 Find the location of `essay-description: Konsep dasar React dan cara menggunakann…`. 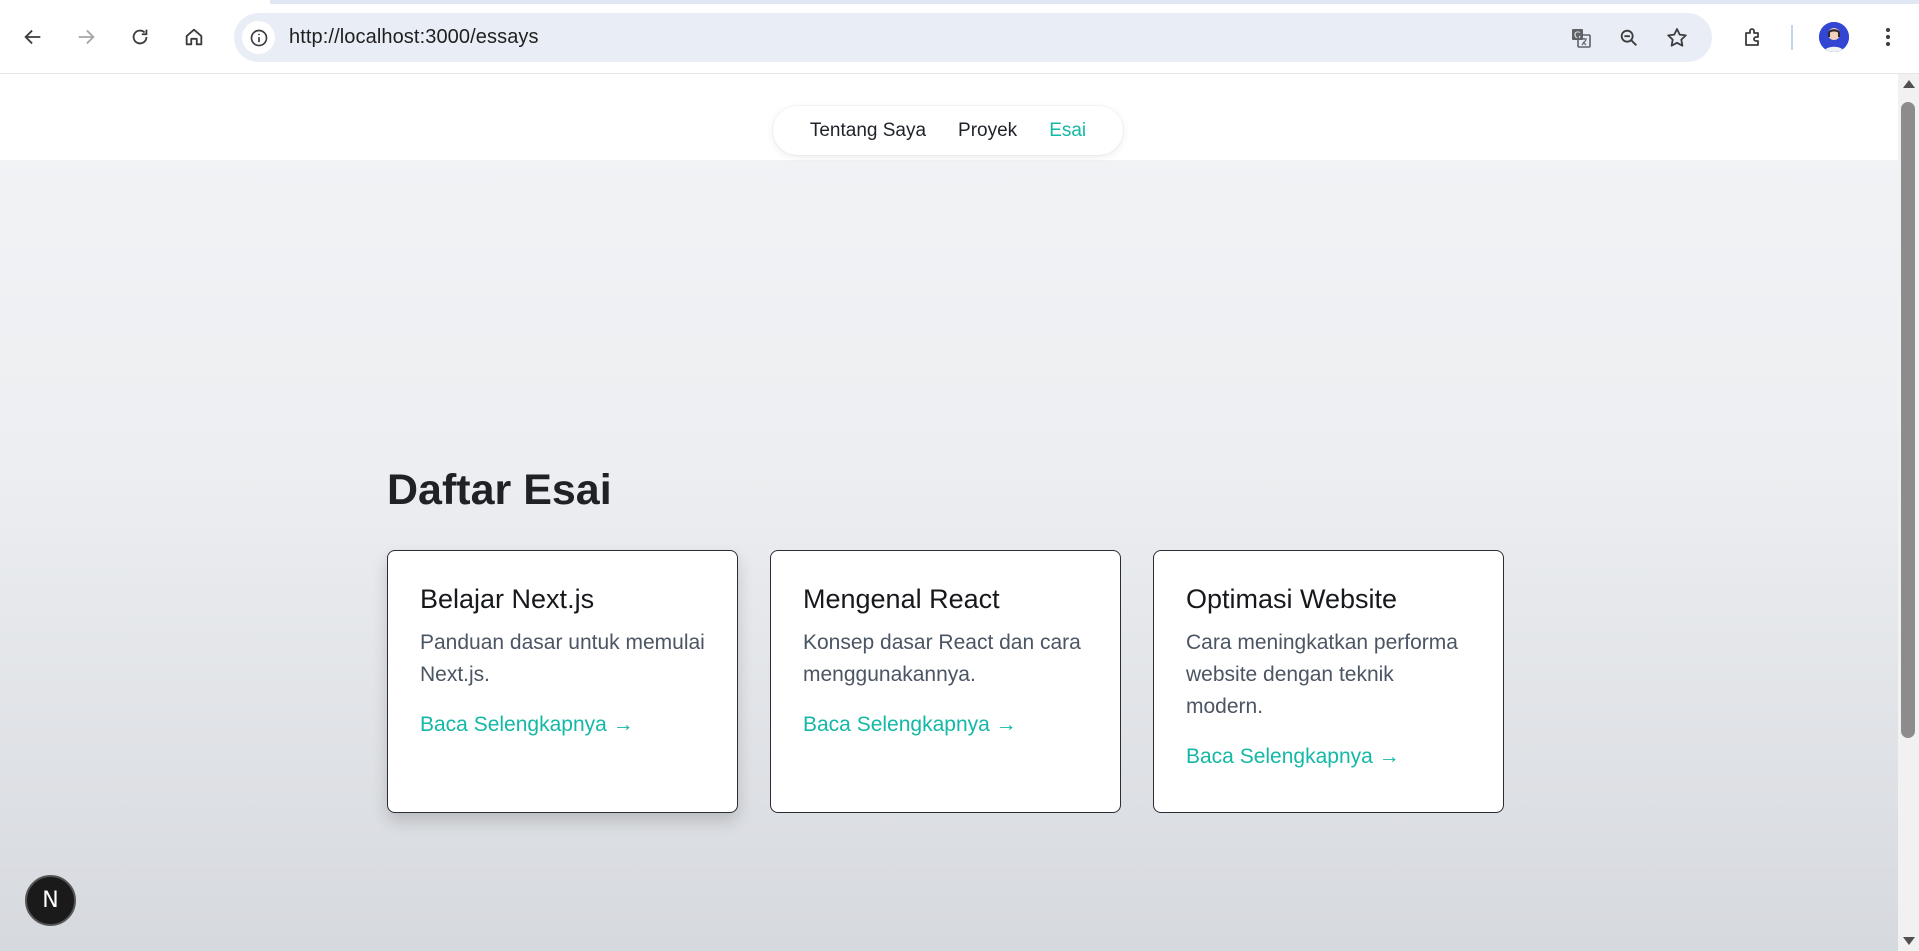

essay-description: Konsep dasar React dan cara menggunakann… is located at coordinates (942, 658).